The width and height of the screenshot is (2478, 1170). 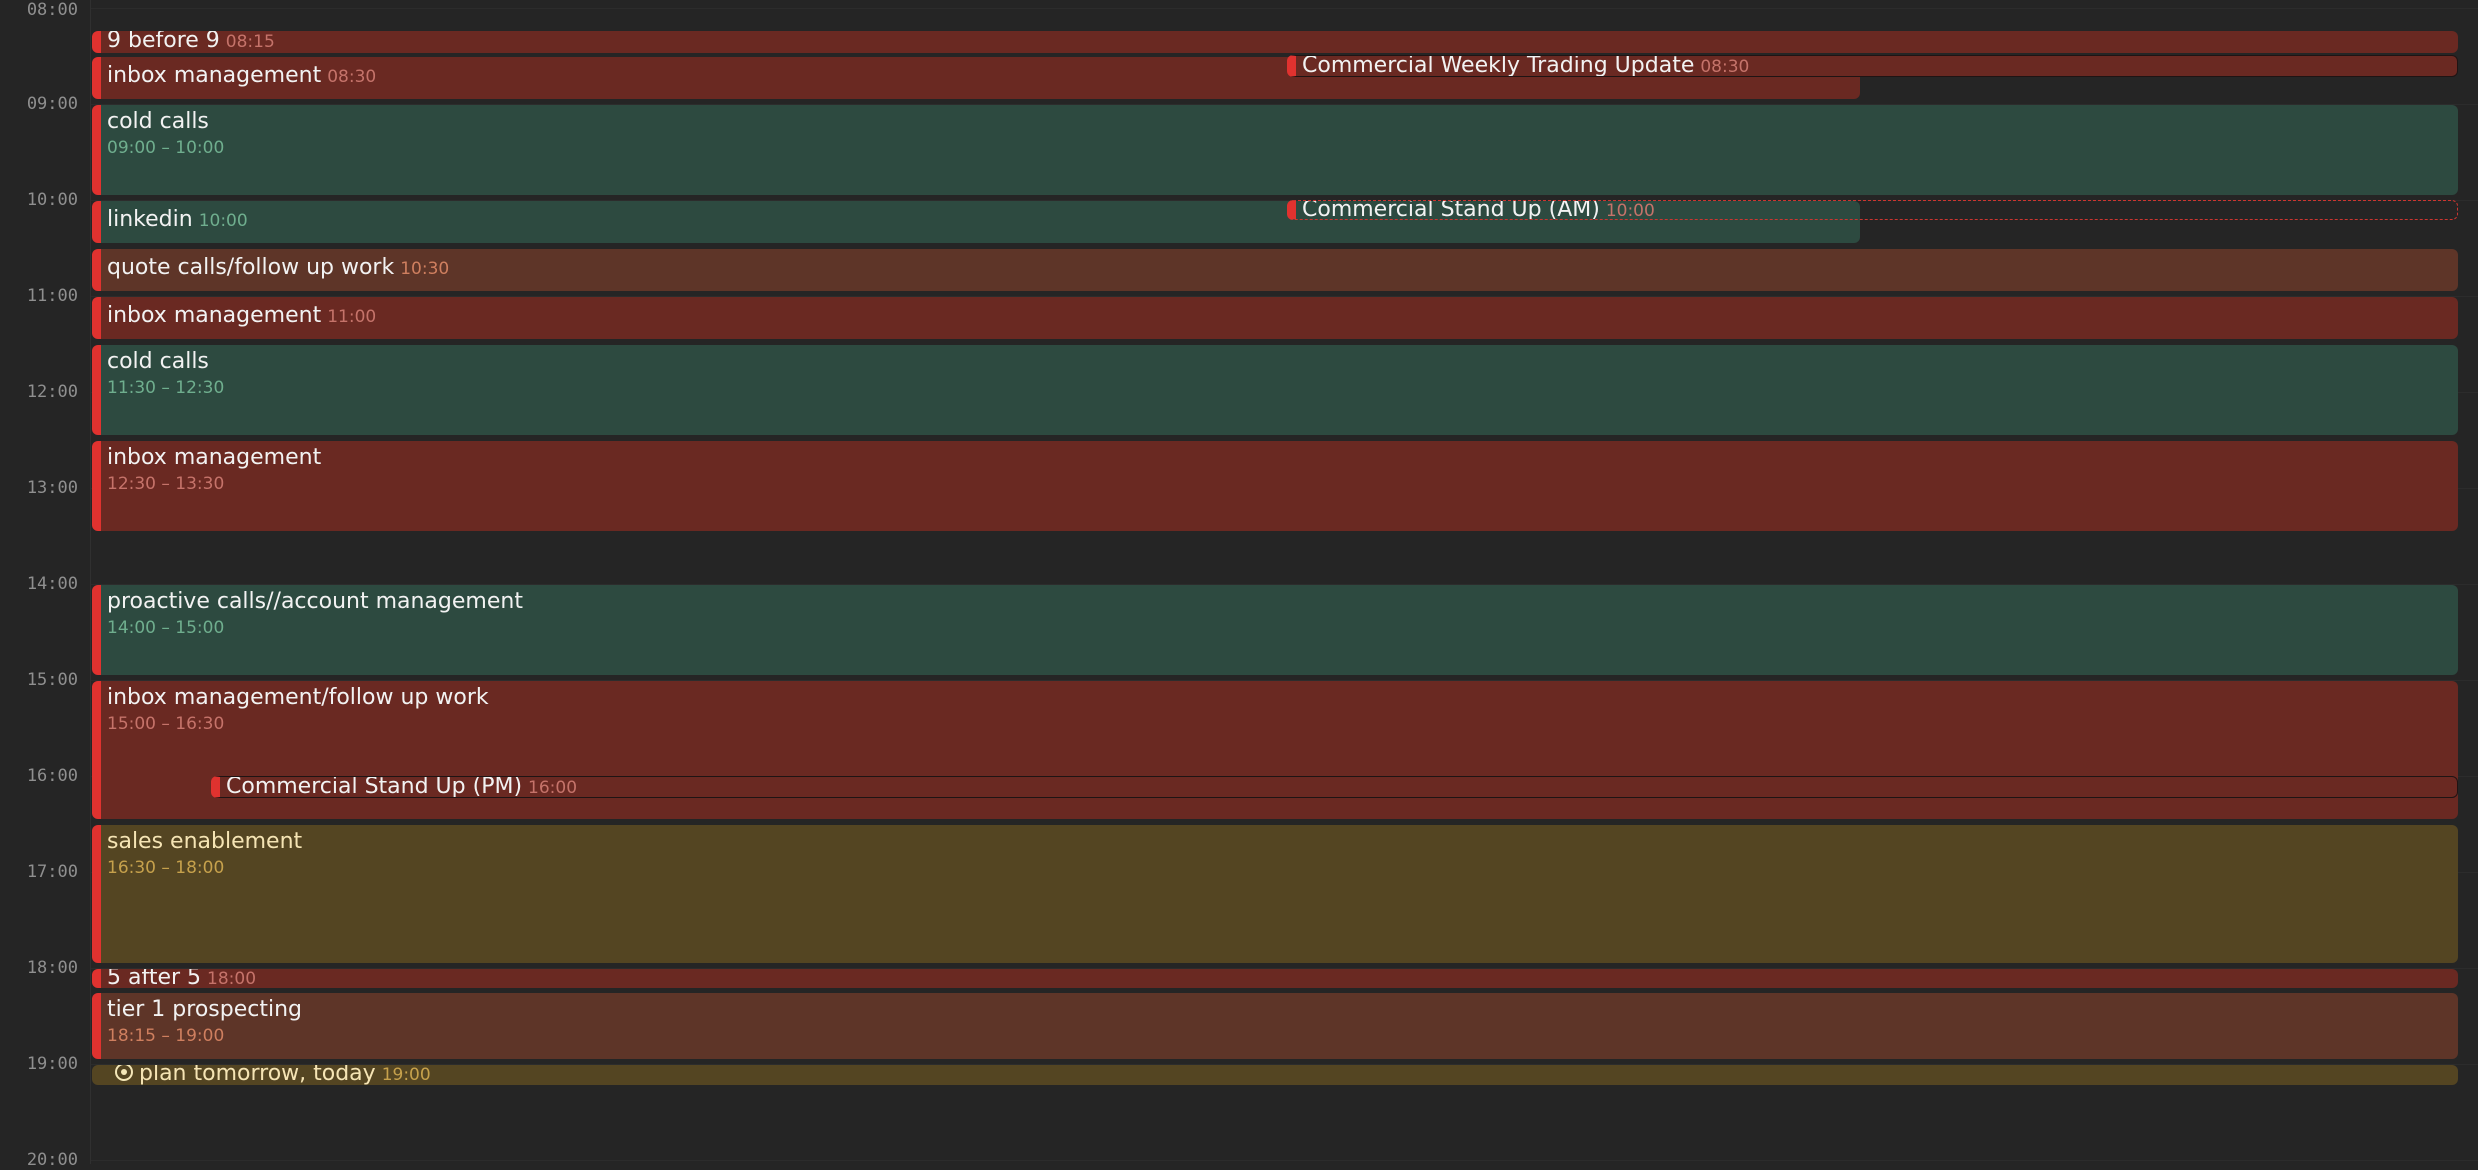 I want to click on event-time: 12:30 – 13:30, so click(x=166, y=484).